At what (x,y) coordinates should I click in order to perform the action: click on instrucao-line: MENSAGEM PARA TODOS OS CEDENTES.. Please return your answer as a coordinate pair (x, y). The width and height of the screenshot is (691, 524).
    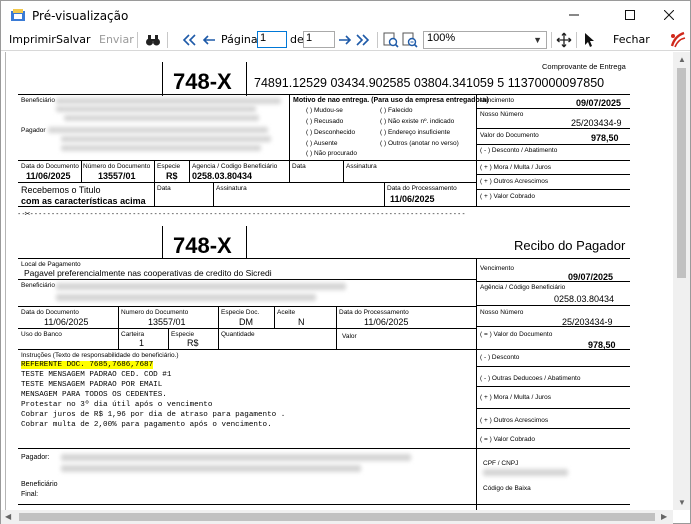
    Looking at the image, I should click on (94, 395).